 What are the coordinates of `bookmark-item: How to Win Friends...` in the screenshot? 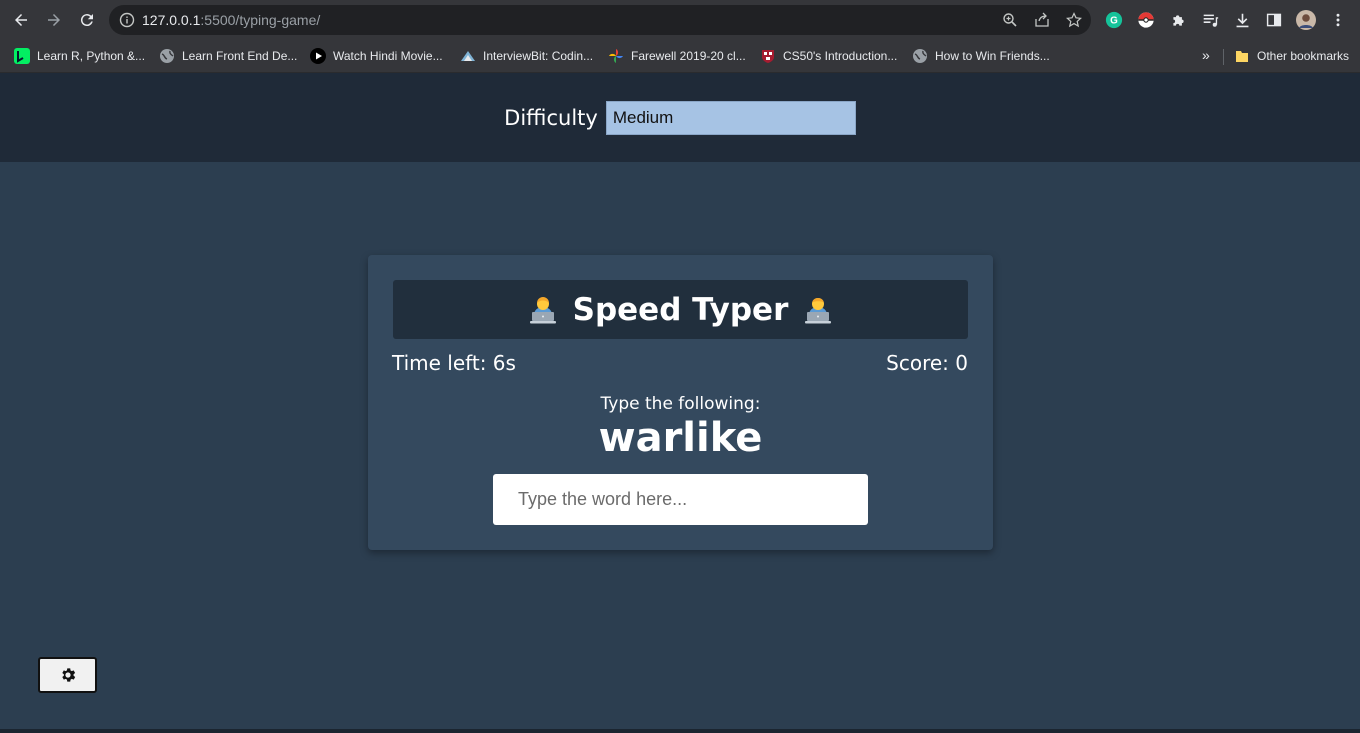 It's located at (981, 56).